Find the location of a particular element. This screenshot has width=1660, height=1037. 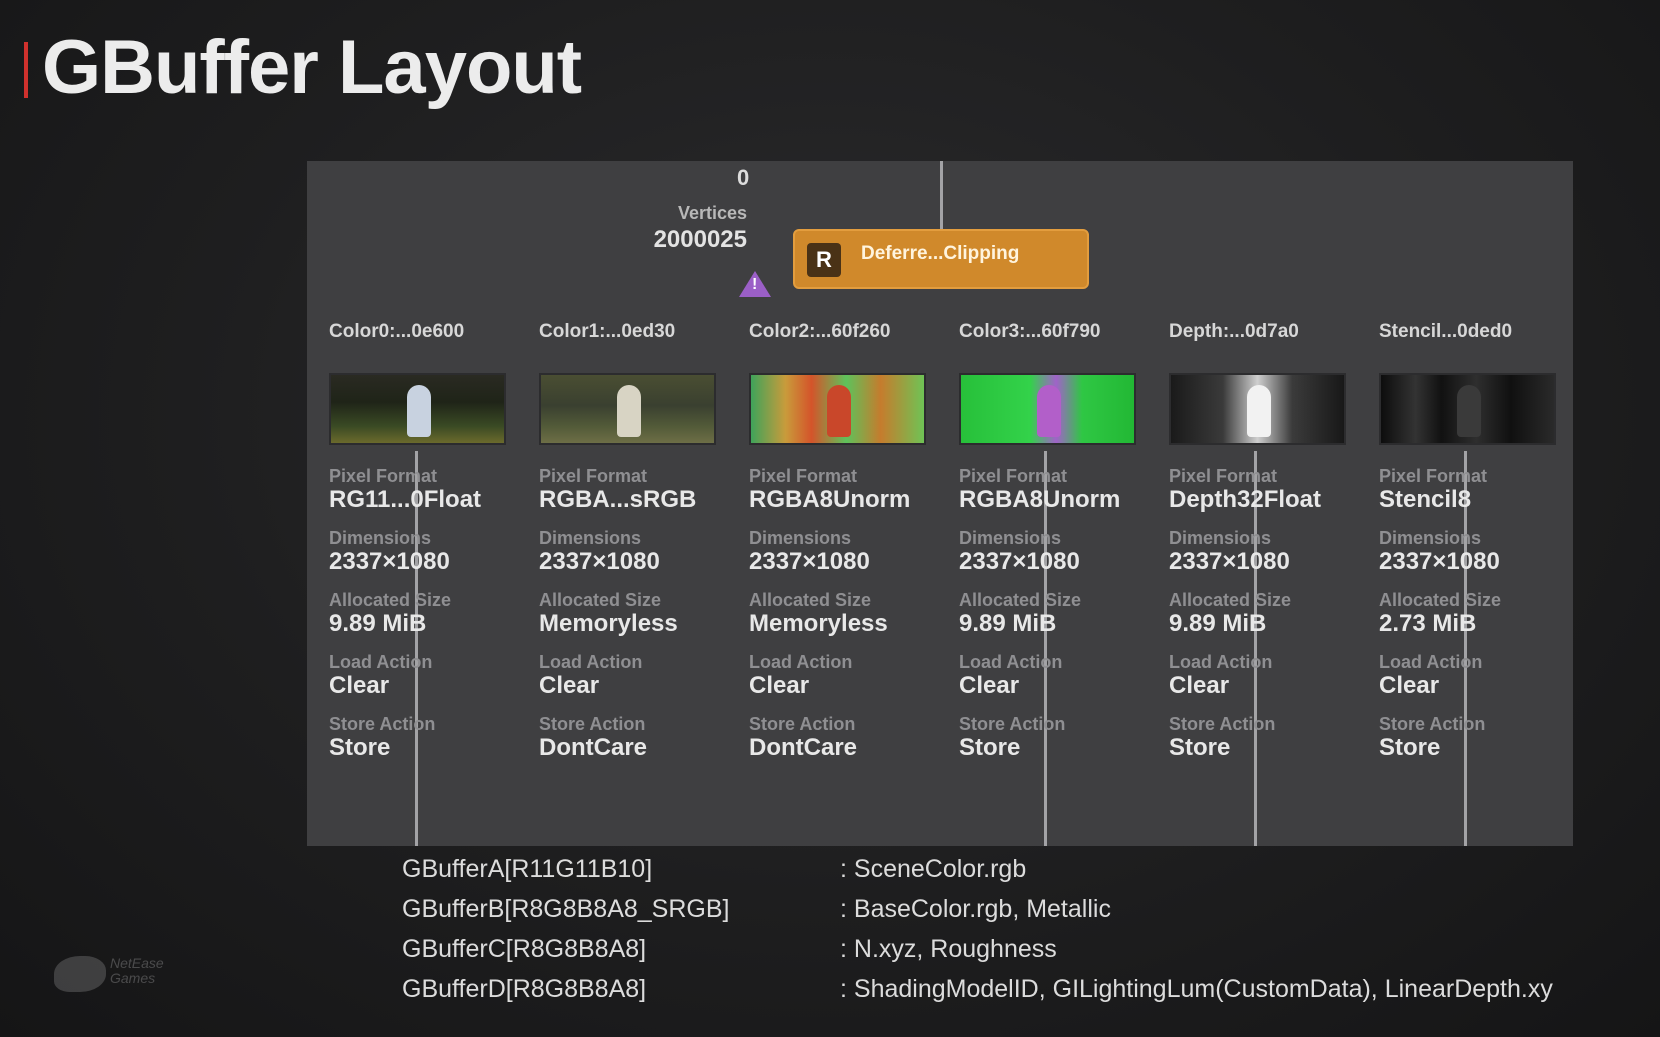

legend-buffer: GBufferB[R8G8B8A8_SRGB] is located at coordinates (566, 909).